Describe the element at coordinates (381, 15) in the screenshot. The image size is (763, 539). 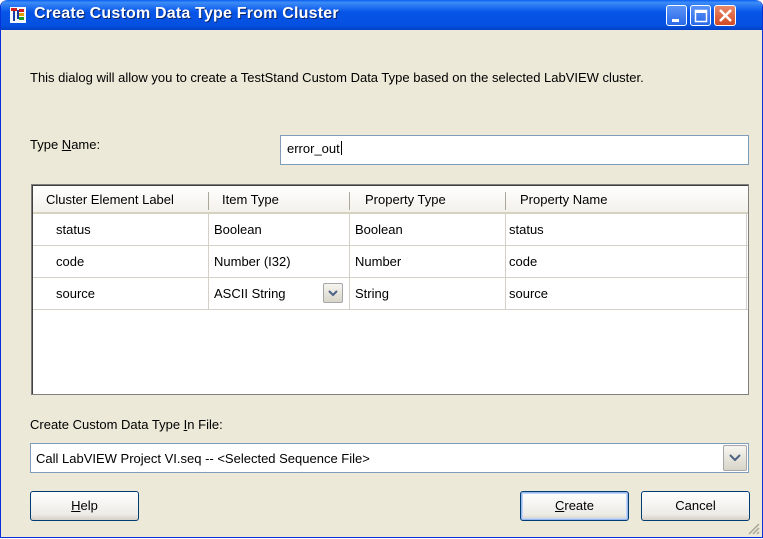
I see `title-bar: Create Custom Data Type From Cluster` at that location.